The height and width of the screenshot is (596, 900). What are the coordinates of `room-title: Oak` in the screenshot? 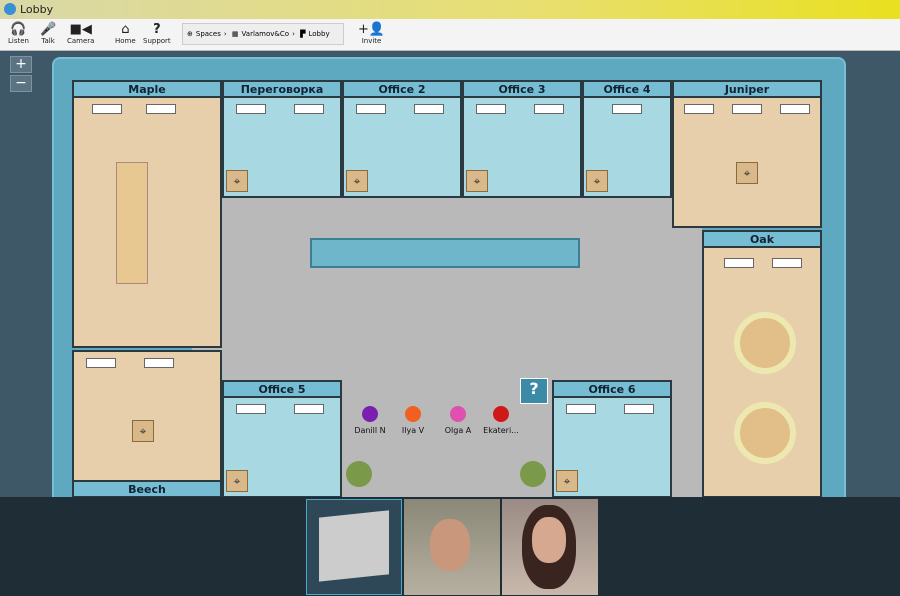 It's located at (762, 240).